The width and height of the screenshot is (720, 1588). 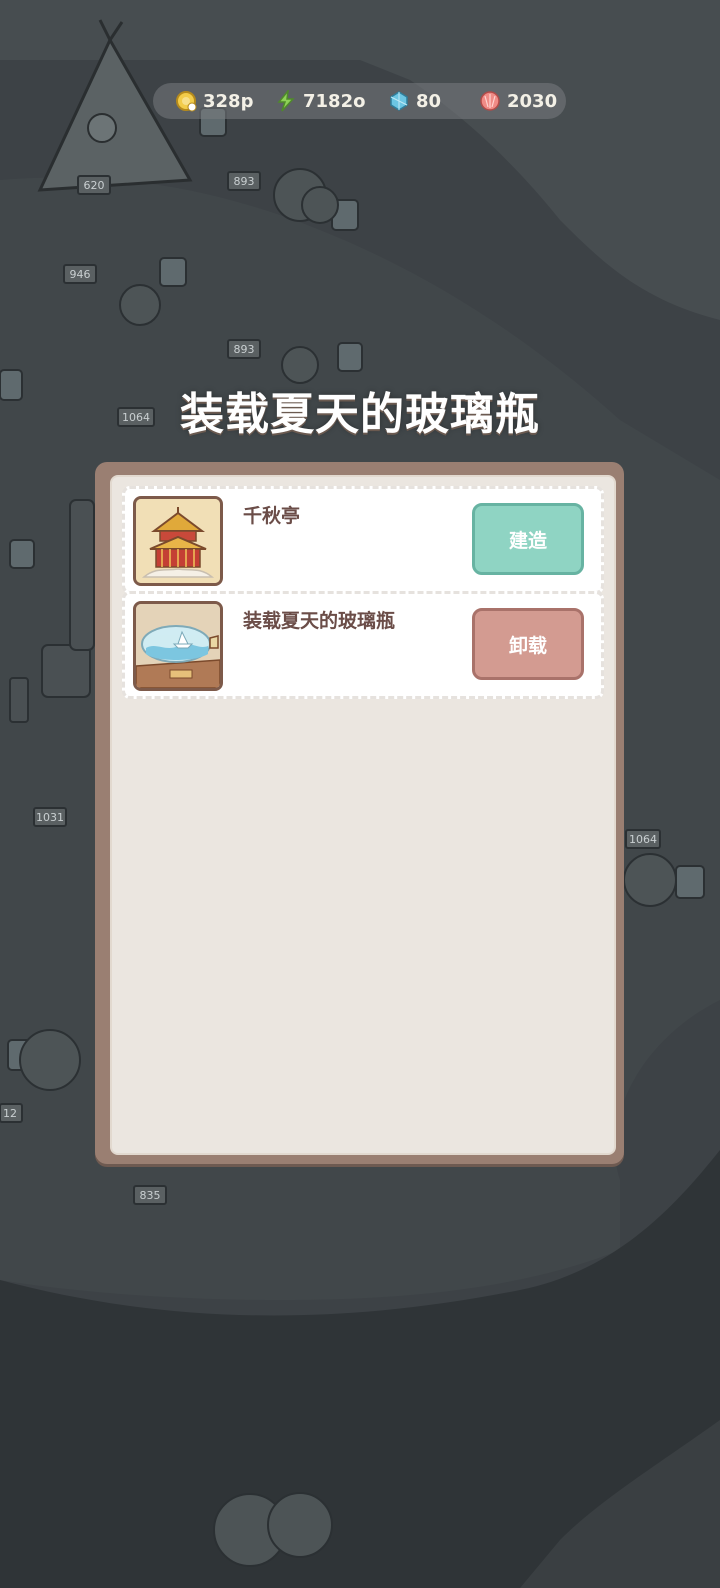 I want to click on resource-coin: 328p, so click(x=214, y=101).